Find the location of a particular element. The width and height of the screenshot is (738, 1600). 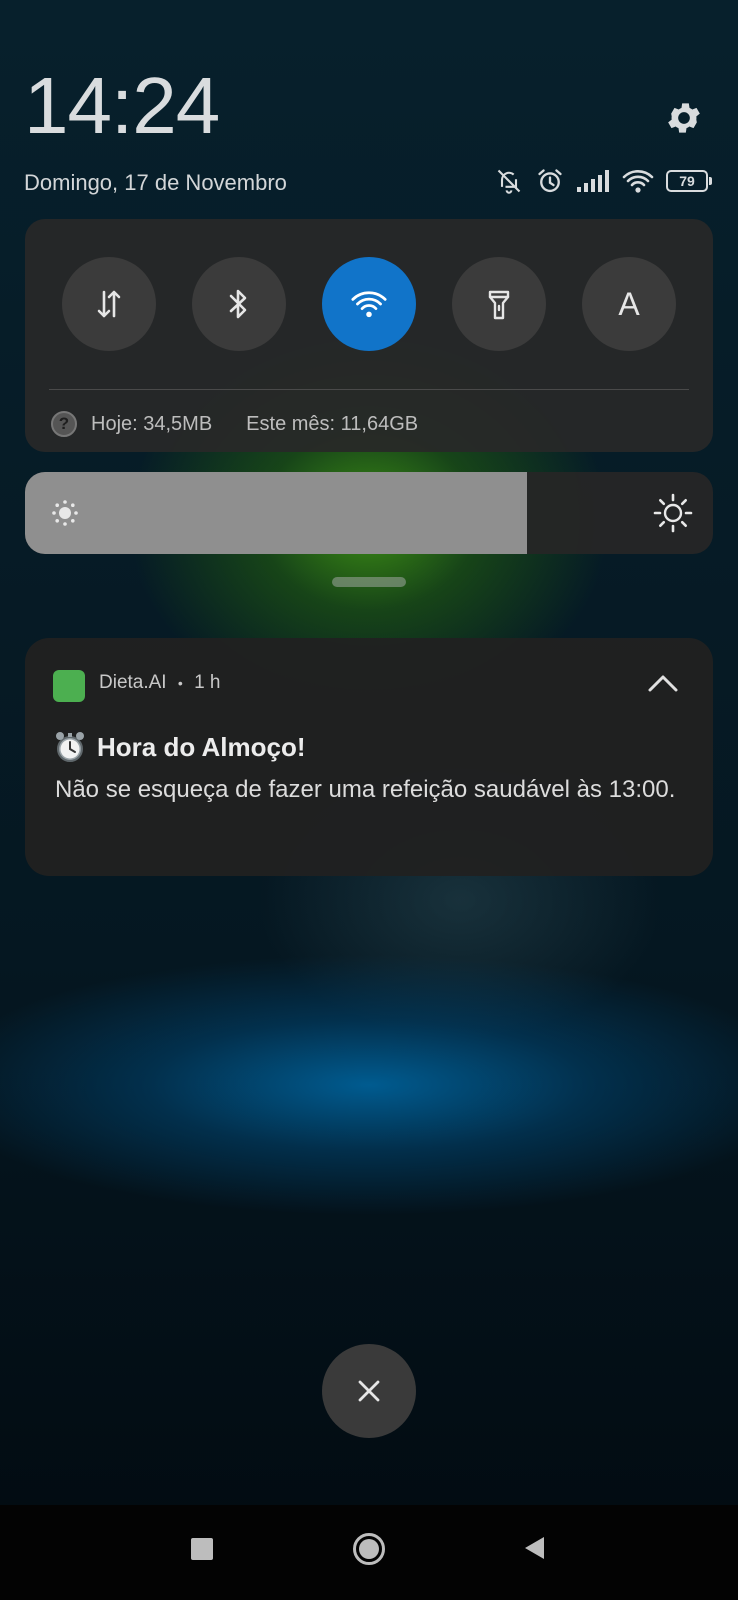

settings-gear-icon is located at coordinates (686, 120).